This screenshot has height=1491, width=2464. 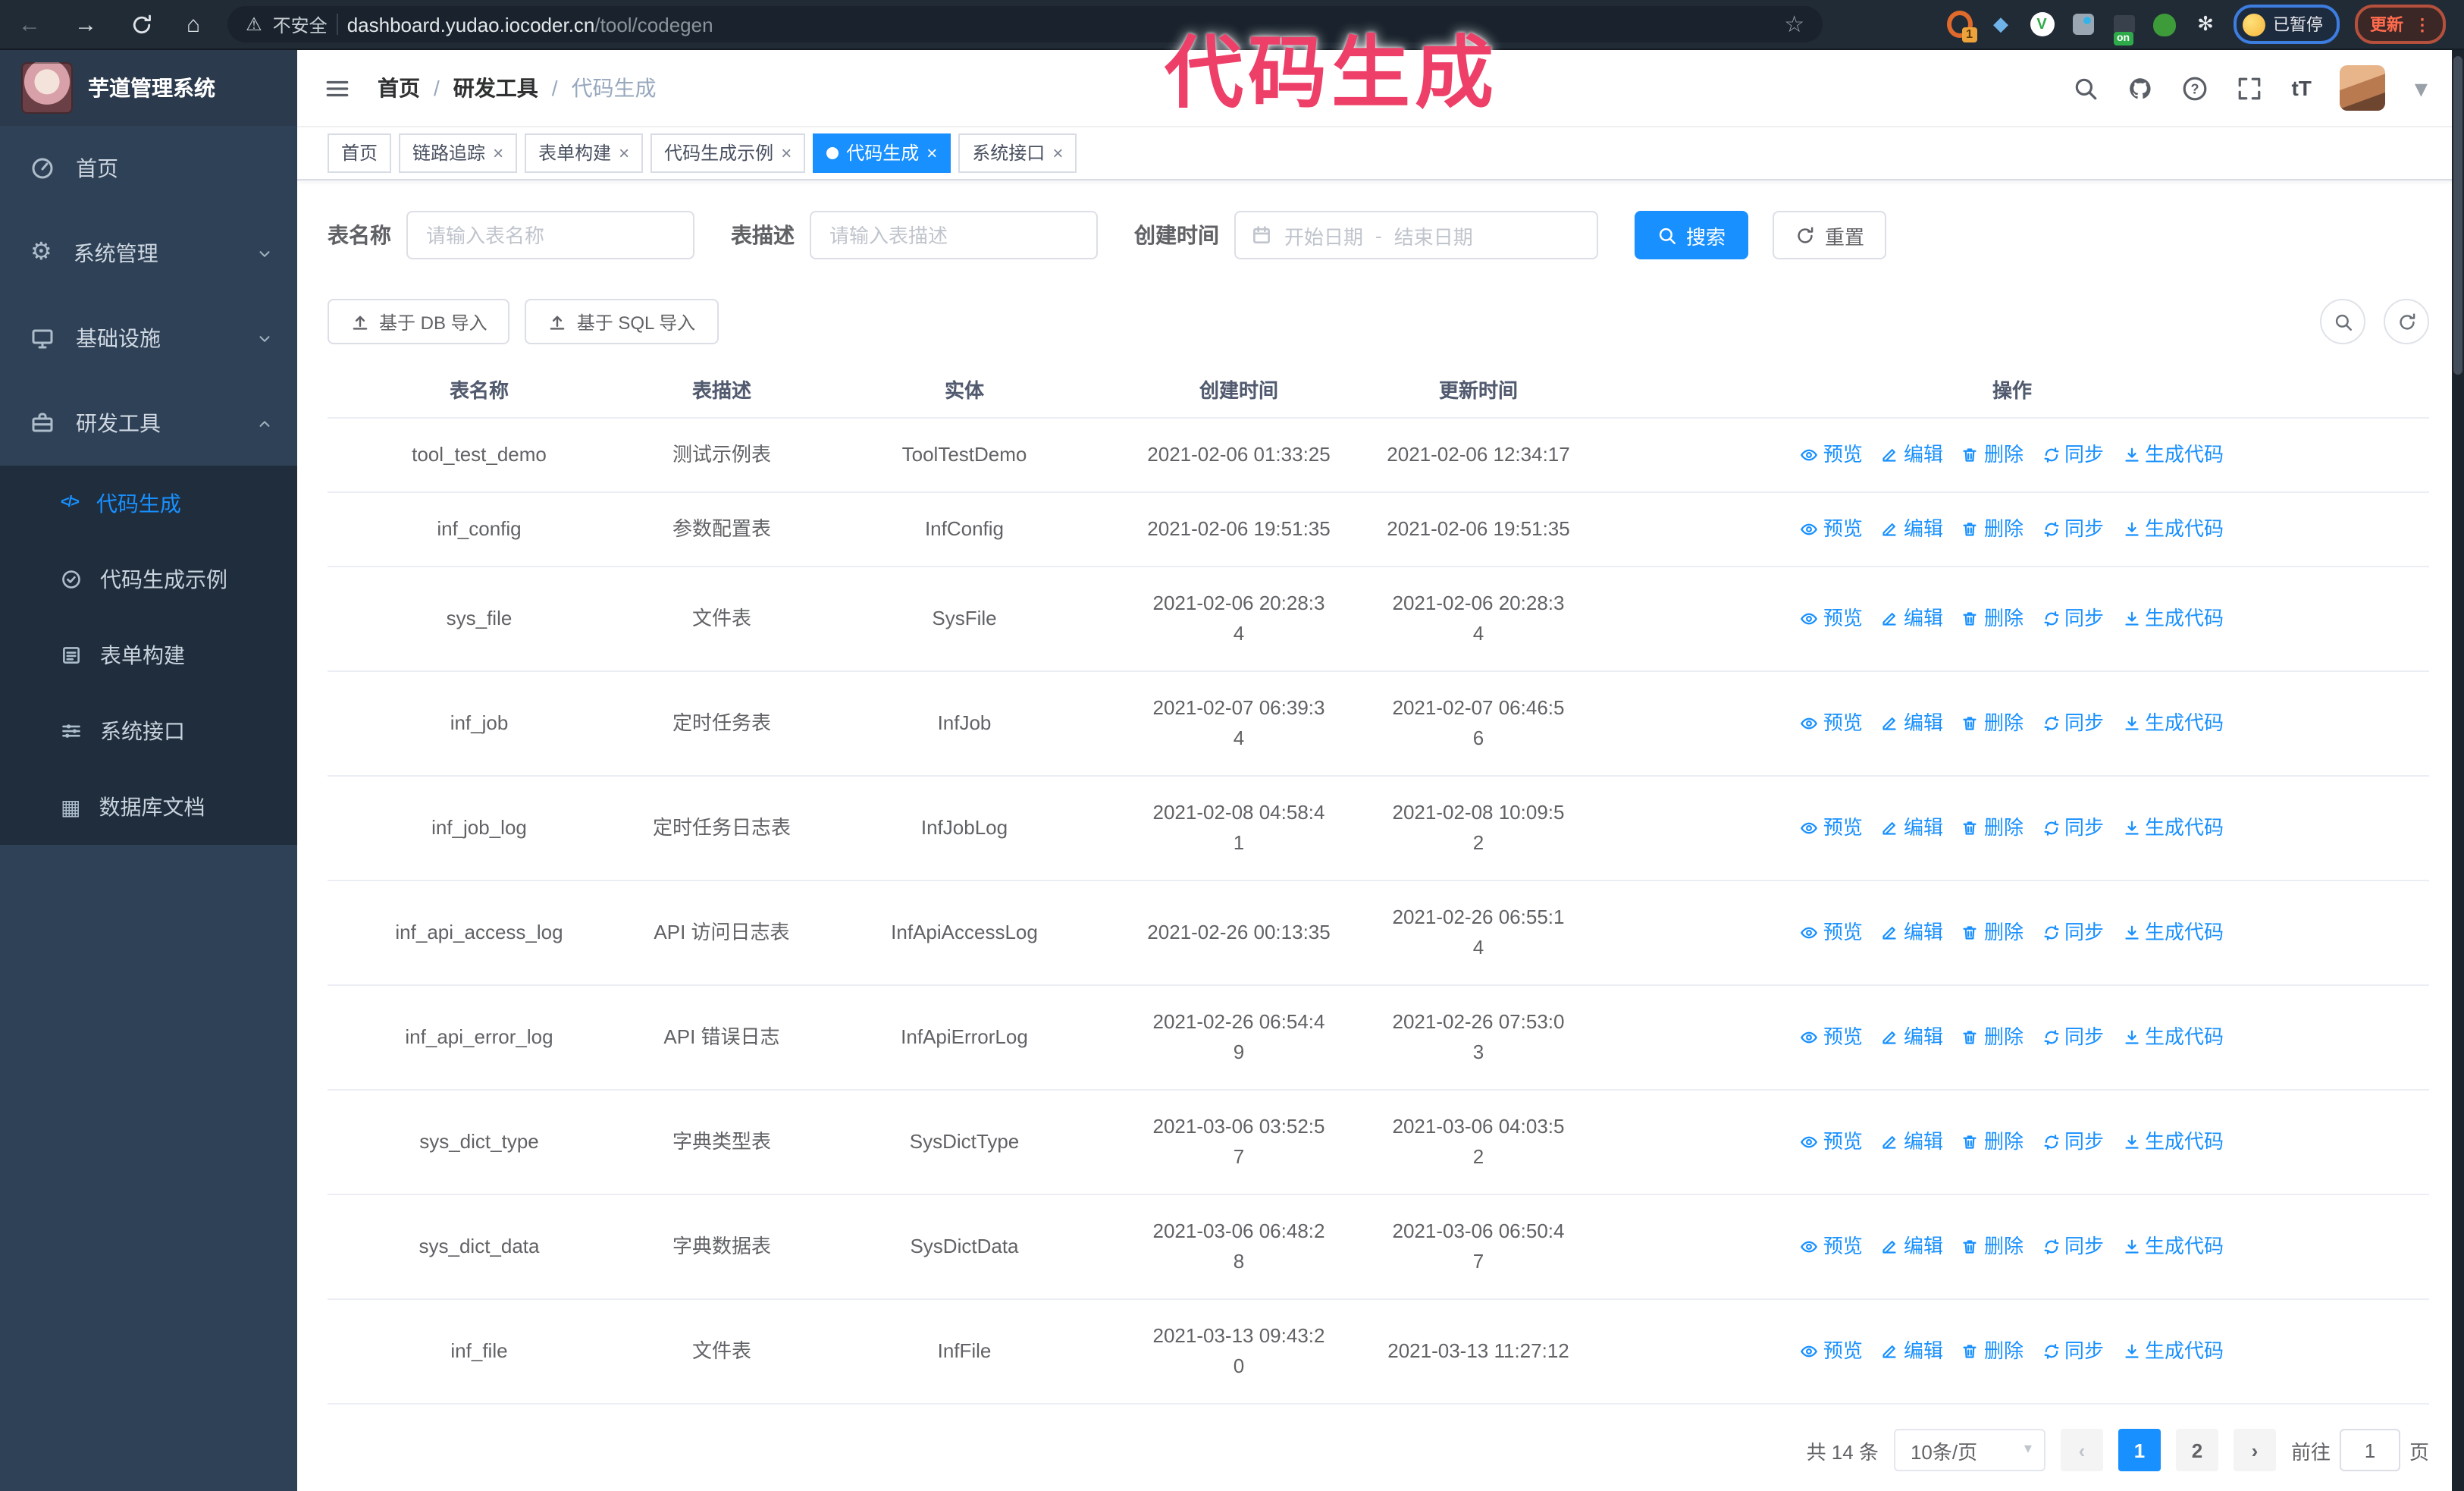 What do you see at coordinates (2287, 24) in the screenshot?
I see `profile-paused-badge: 已暂停` at bounding box center [2287, 24].